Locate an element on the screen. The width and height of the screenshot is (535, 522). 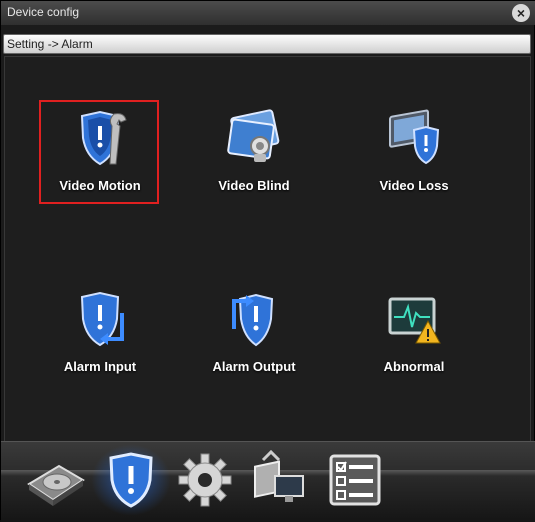
tile-alarm-output: Alarm Output is located at coordinates (254, 333).